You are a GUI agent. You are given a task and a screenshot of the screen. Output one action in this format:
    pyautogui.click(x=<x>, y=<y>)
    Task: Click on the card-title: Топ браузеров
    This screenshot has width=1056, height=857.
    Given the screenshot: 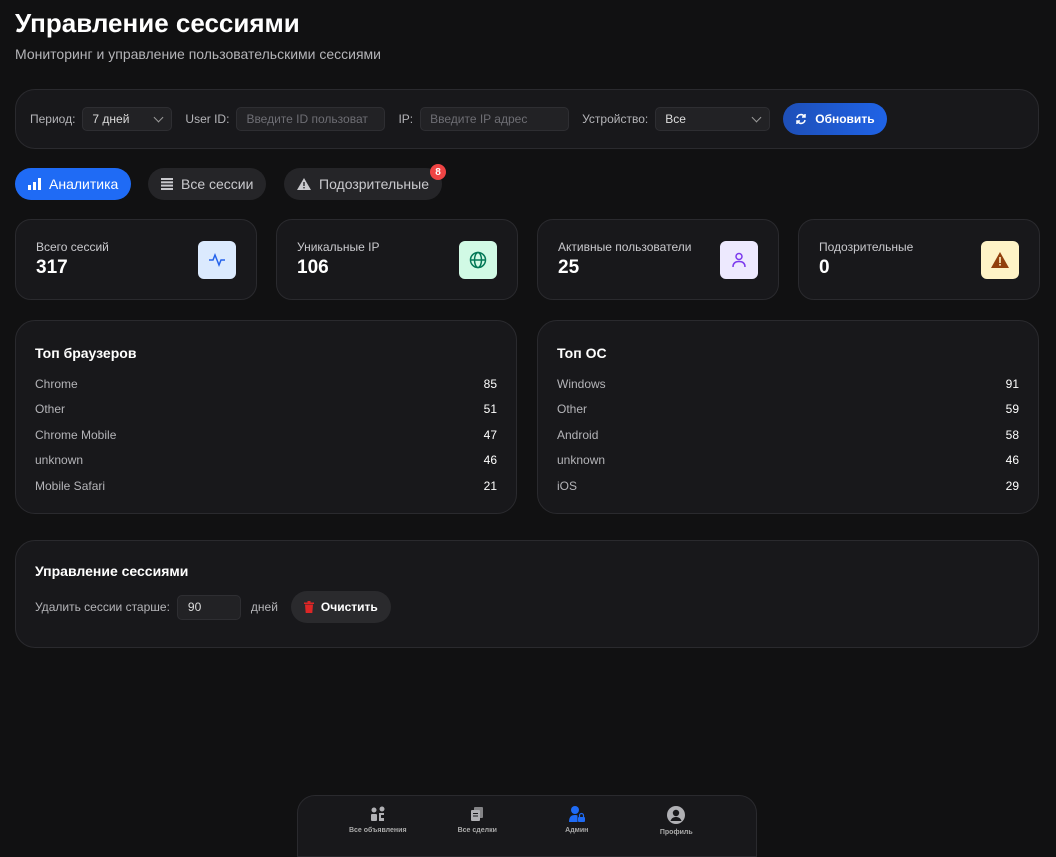 What is the action you would take?
    pyautogui.click(x=86, y=353)
    